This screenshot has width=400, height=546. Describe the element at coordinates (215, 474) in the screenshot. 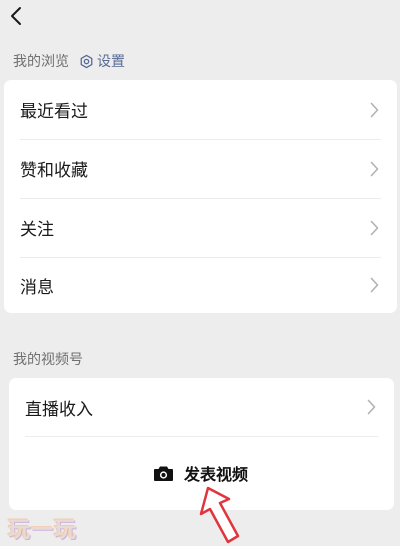

I see `publish-video-label: 发表视频` at that location.